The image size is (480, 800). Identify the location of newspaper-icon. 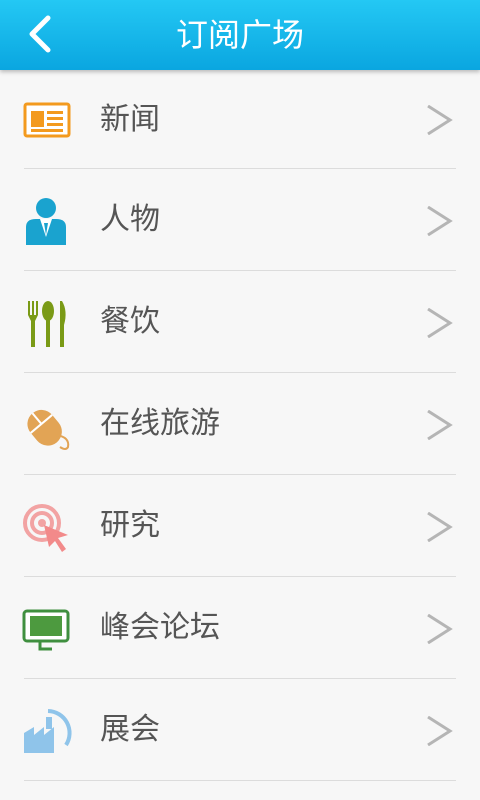
(47, 119).